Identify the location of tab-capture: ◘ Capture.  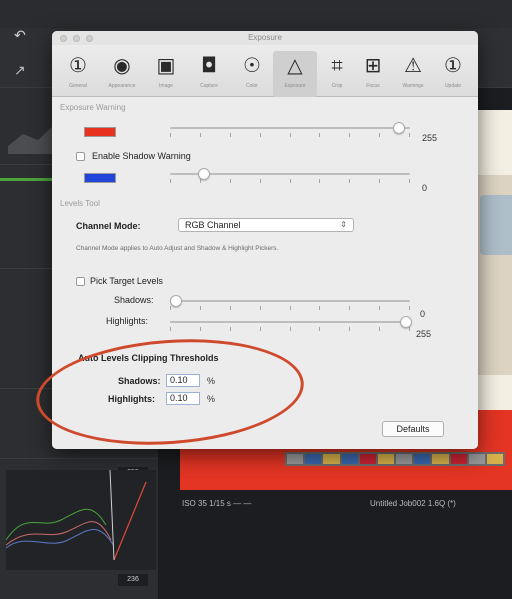
(209, 74).